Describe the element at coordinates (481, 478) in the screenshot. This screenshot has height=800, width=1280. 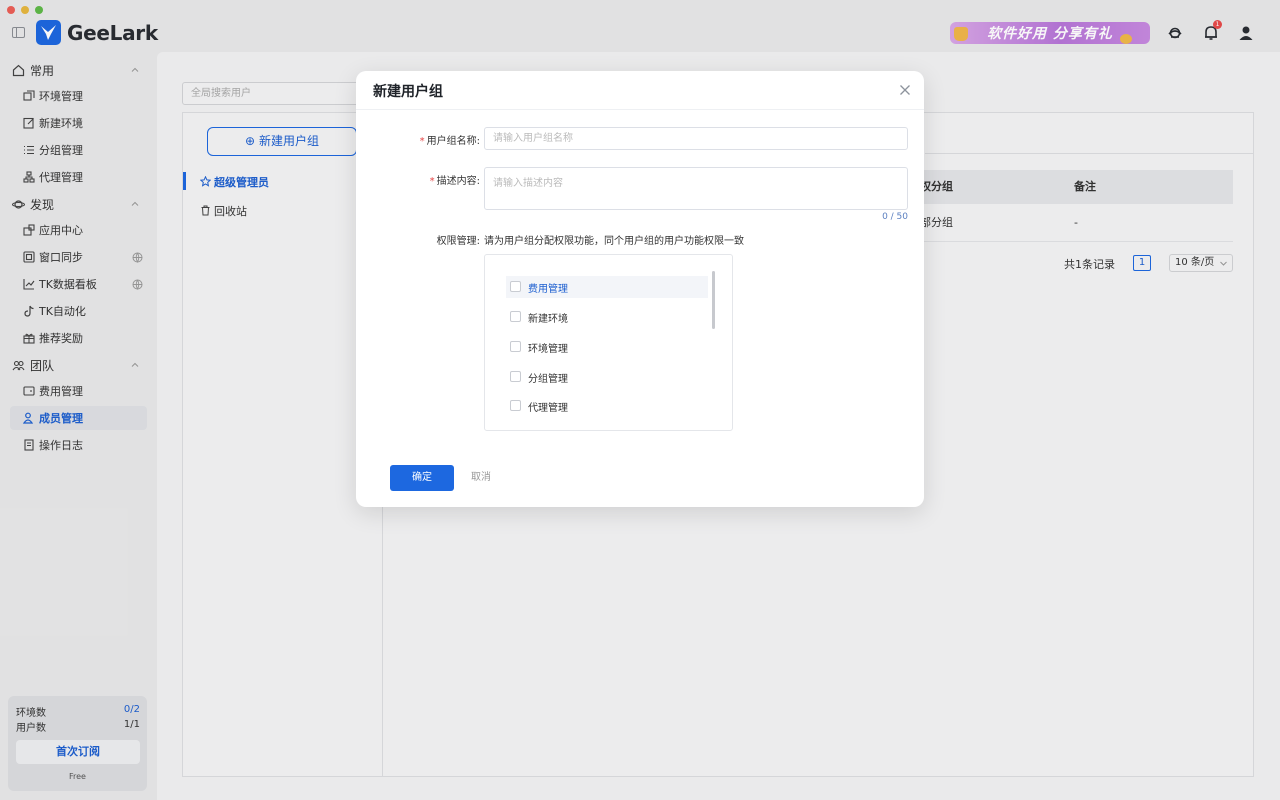
I see `cancel-button: 取消` at that location.